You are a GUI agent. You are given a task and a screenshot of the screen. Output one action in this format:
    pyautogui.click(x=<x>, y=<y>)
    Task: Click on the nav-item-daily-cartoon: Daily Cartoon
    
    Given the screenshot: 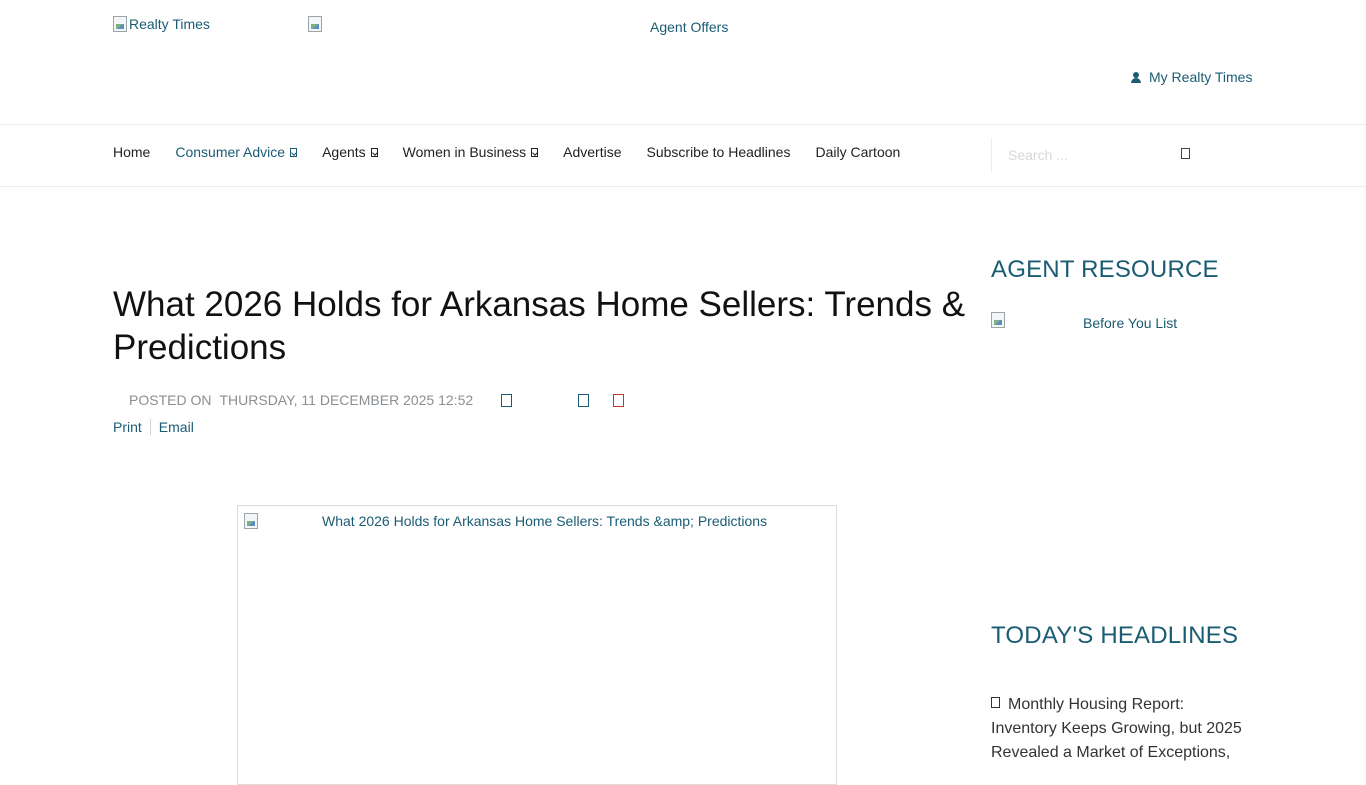 What is the action you would take?
    pyautogui.click(x=857, y=152)
    